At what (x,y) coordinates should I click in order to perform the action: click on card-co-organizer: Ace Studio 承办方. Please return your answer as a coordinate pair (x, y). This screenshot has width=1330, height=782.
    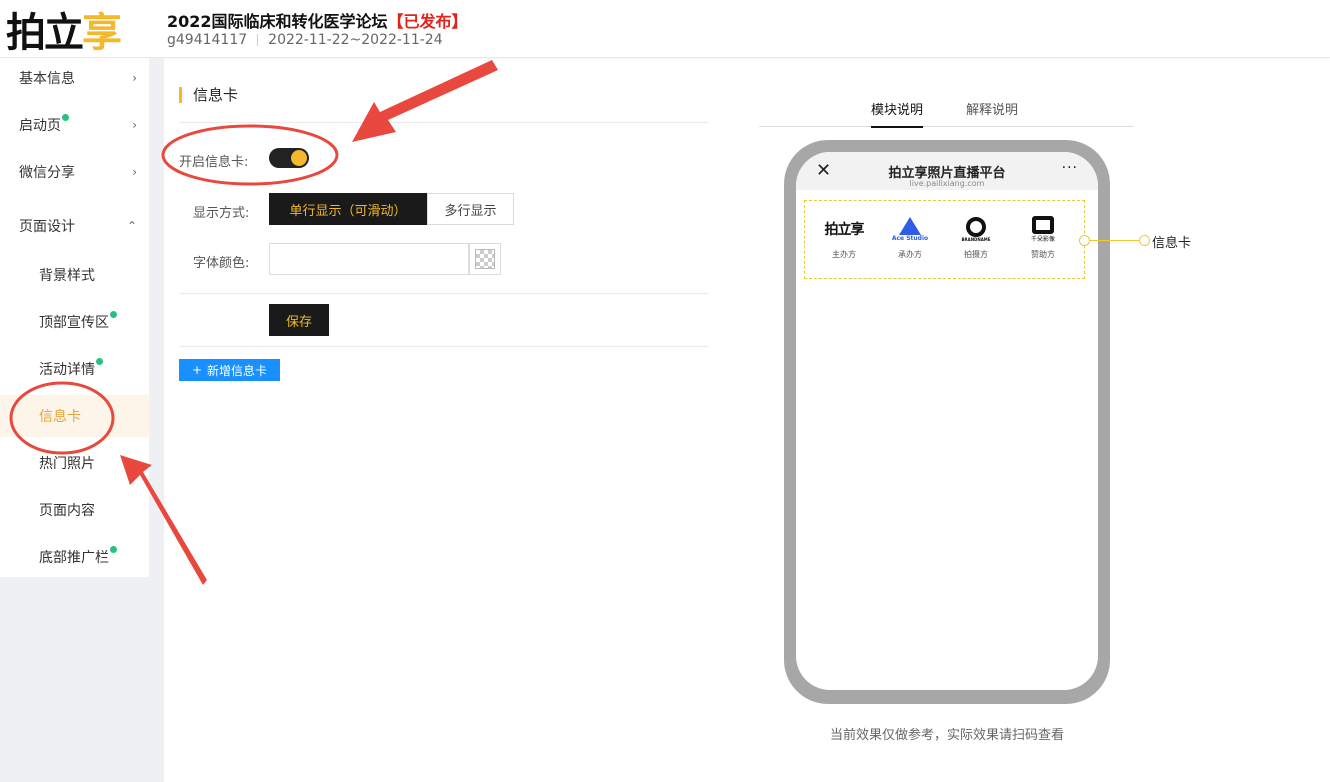
    Looking at the image, I should click on (910, 236).